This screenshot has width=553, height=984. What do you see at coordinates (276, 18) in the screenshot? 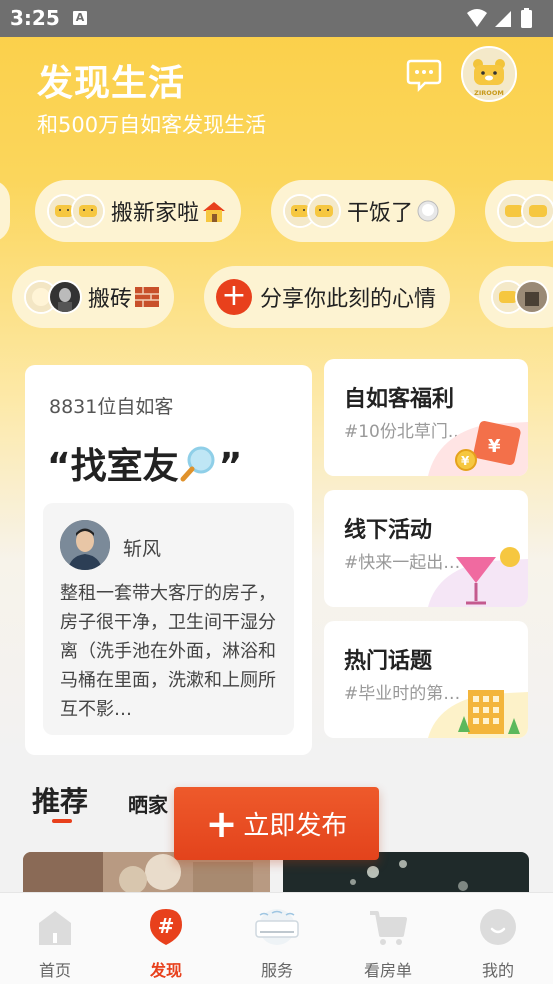
I see `status-bar: 3:25 A` at bounding box center [276, 18].